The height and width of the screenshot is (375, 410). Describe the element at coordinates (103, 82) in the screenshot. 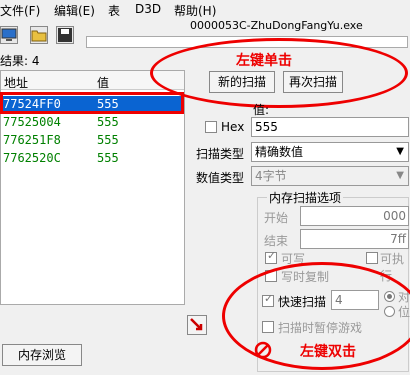

I see `column-value: 值` at that location.